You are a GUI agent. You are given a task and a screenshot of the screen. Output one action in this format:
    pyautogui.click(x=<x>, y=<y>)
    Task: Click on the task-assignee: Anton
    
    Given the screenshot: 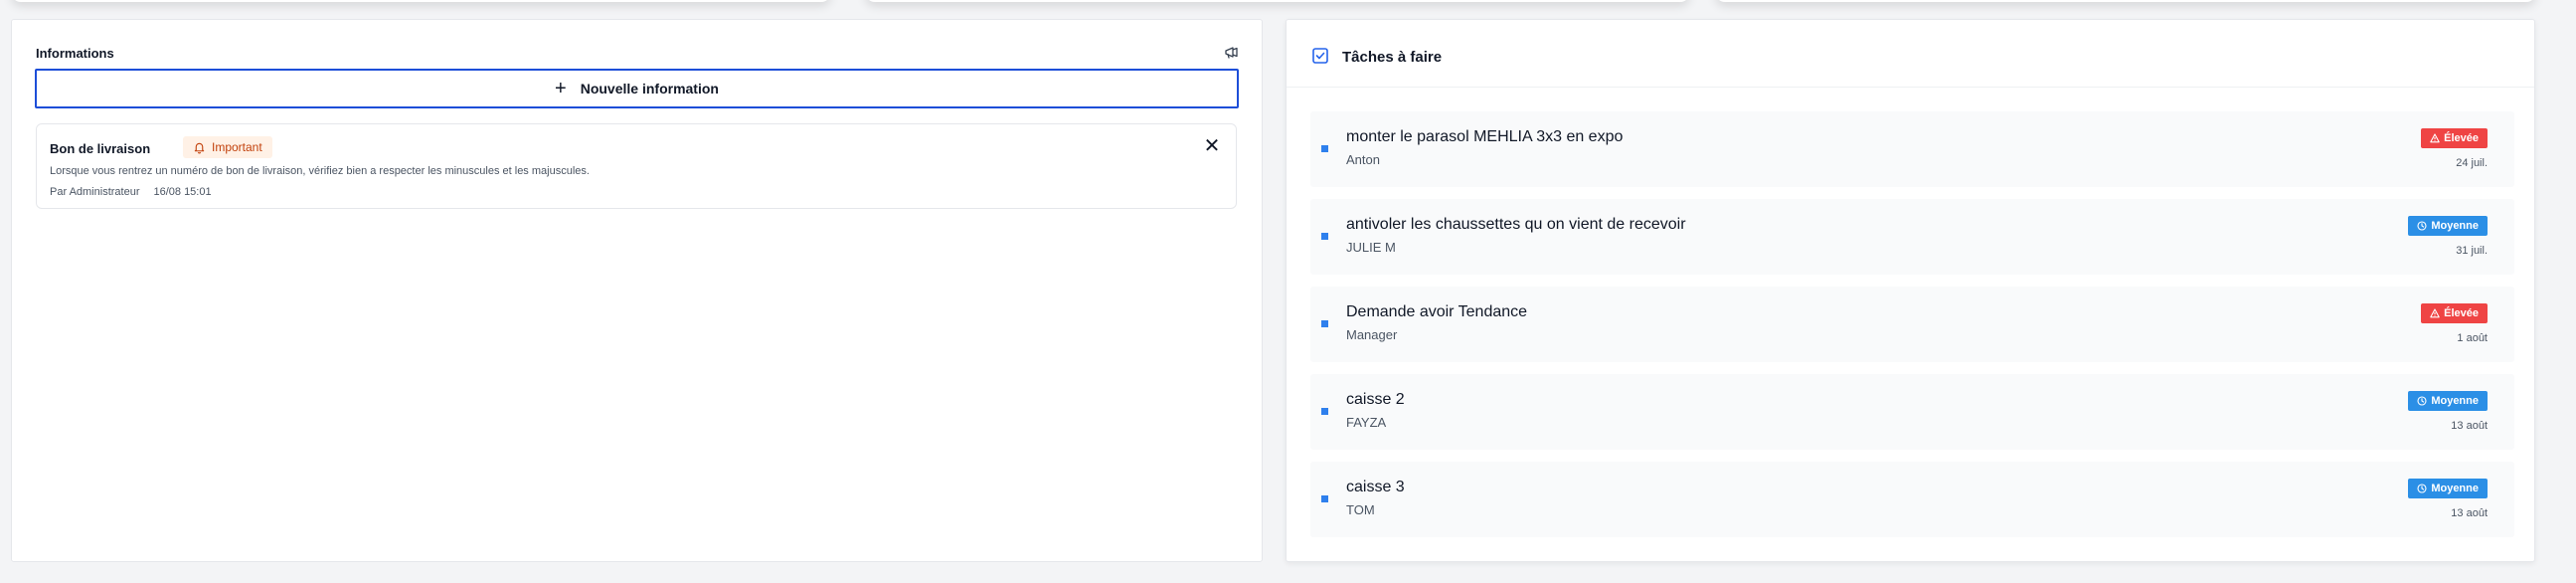 What is the action you would take?
    pyautogui.click(x=1363, y=159)
    